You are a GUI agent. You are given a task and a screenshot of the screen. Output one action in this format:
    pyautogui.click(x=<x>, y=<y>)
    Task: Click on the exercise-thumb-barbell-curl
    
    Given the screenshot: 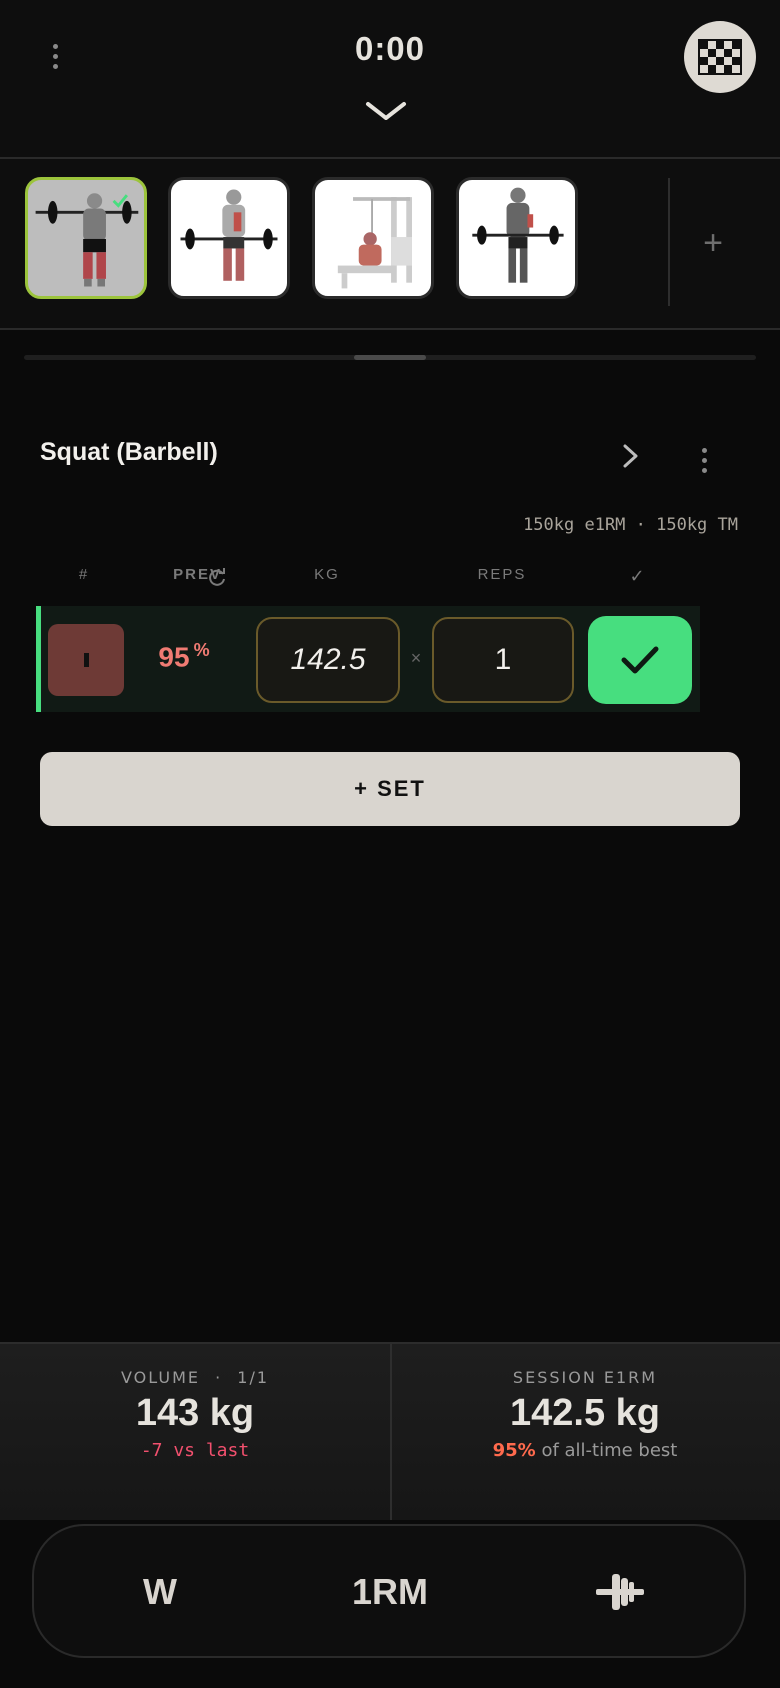 What is the action you would take?
    pyautogui.click(x=517, y=238)
    